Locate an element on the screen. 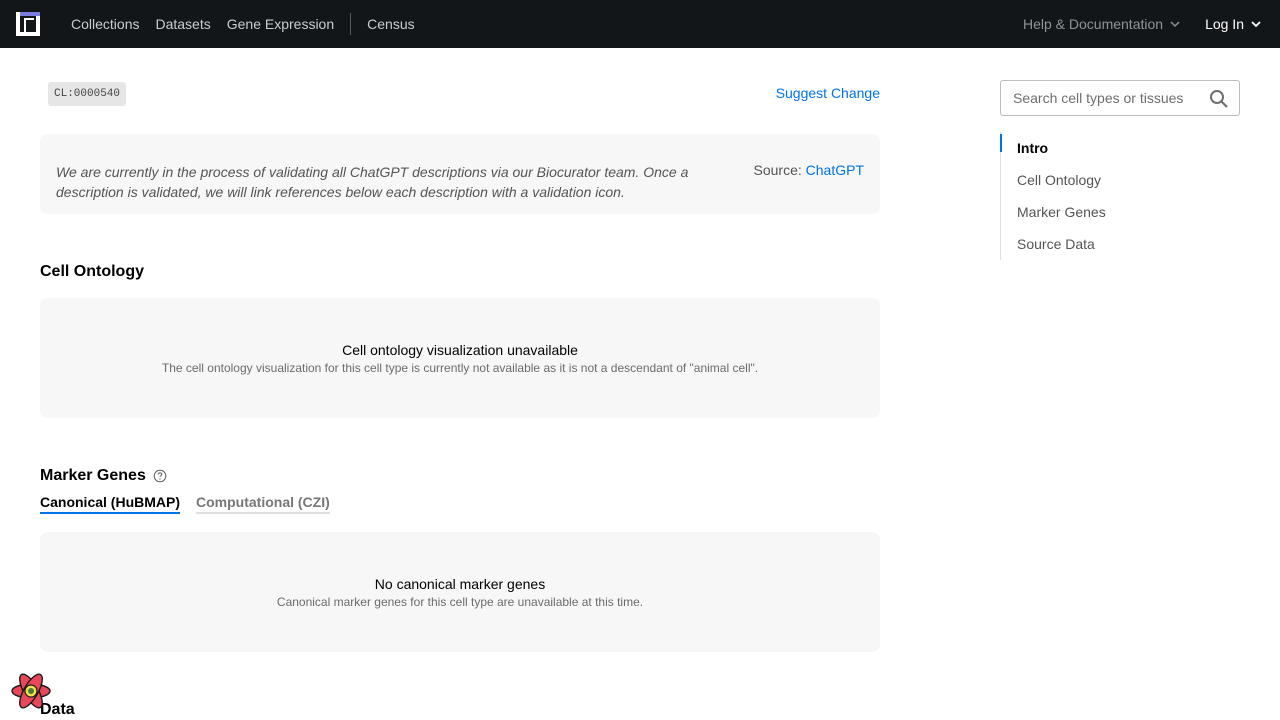 This screenshot has width=1280, height=720. cell-ontology-unavailable-title: Cell ontology visualization unavailable is located at coordinates (460, 350).